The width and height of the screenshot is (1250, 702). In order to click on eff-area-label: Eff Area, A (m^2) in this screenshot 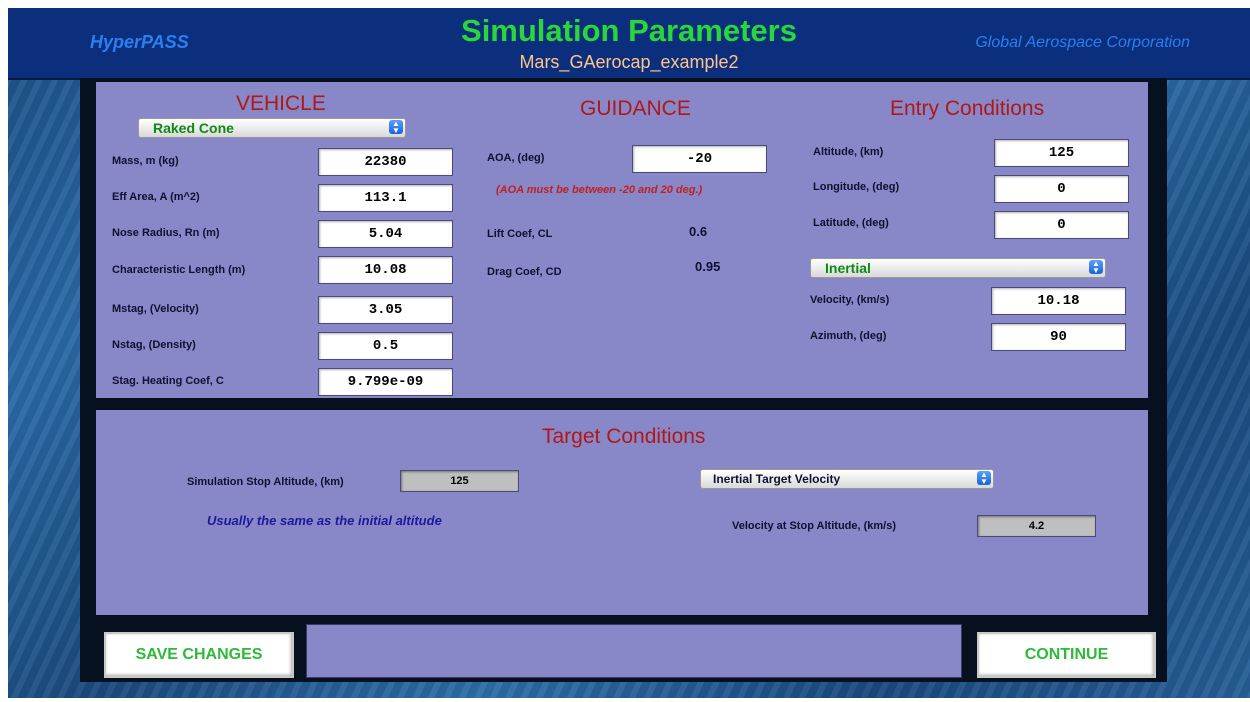, I will do `click(156, 197)`.